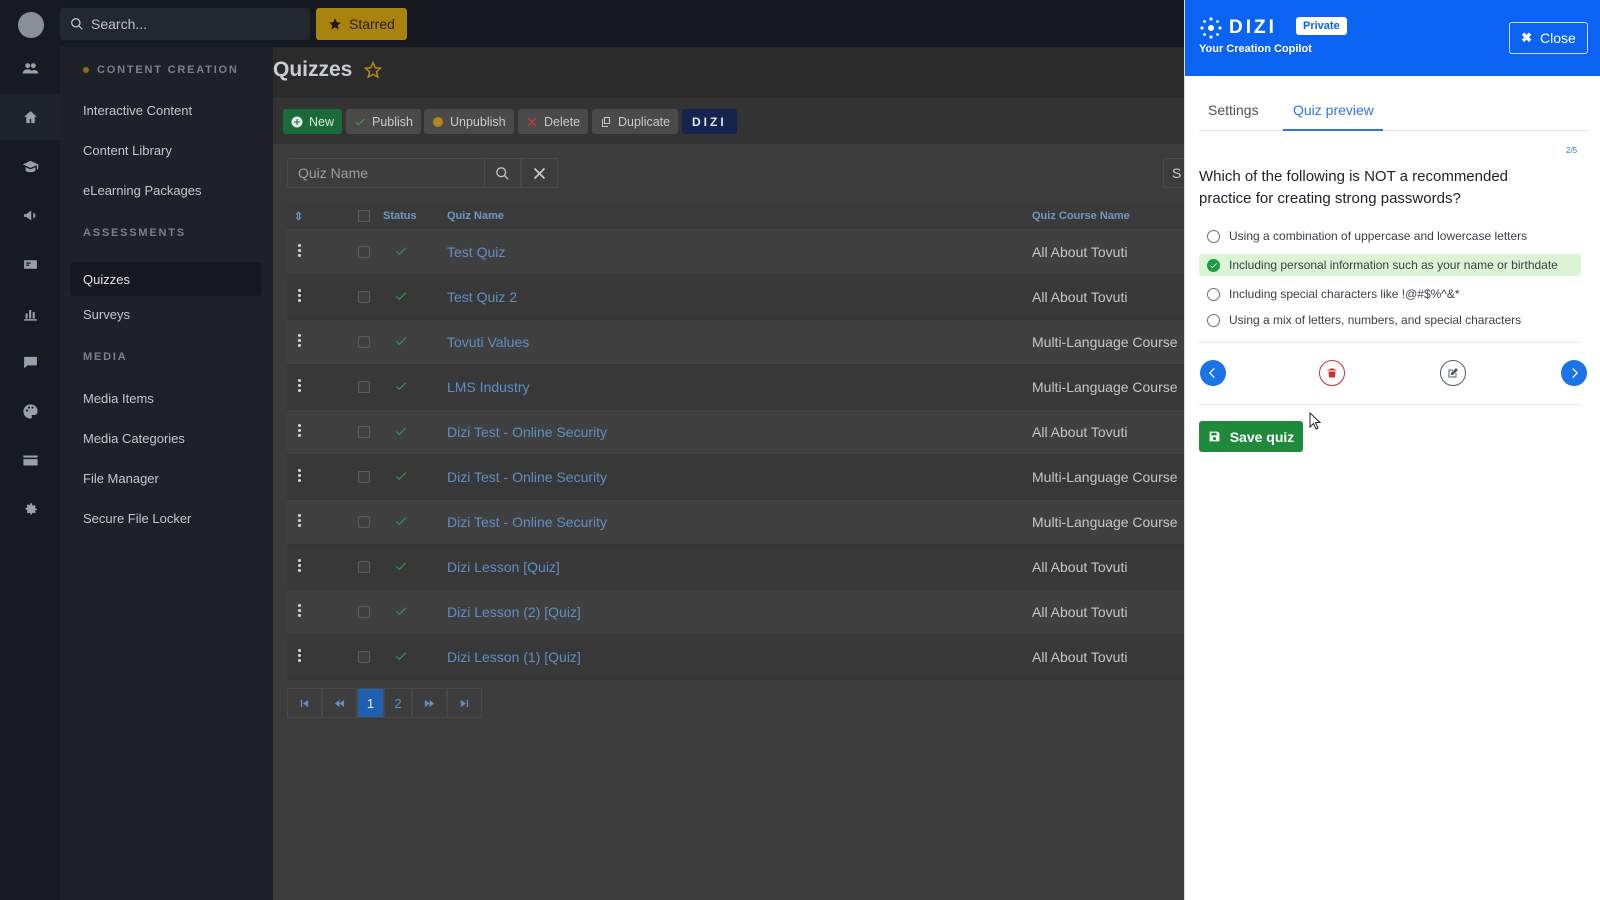 The image size is (1600, 900). Describe the element at coordinates (735, 252) in the screenshot. I see `table-row: Test Quiz All About Tovuti` at that location.